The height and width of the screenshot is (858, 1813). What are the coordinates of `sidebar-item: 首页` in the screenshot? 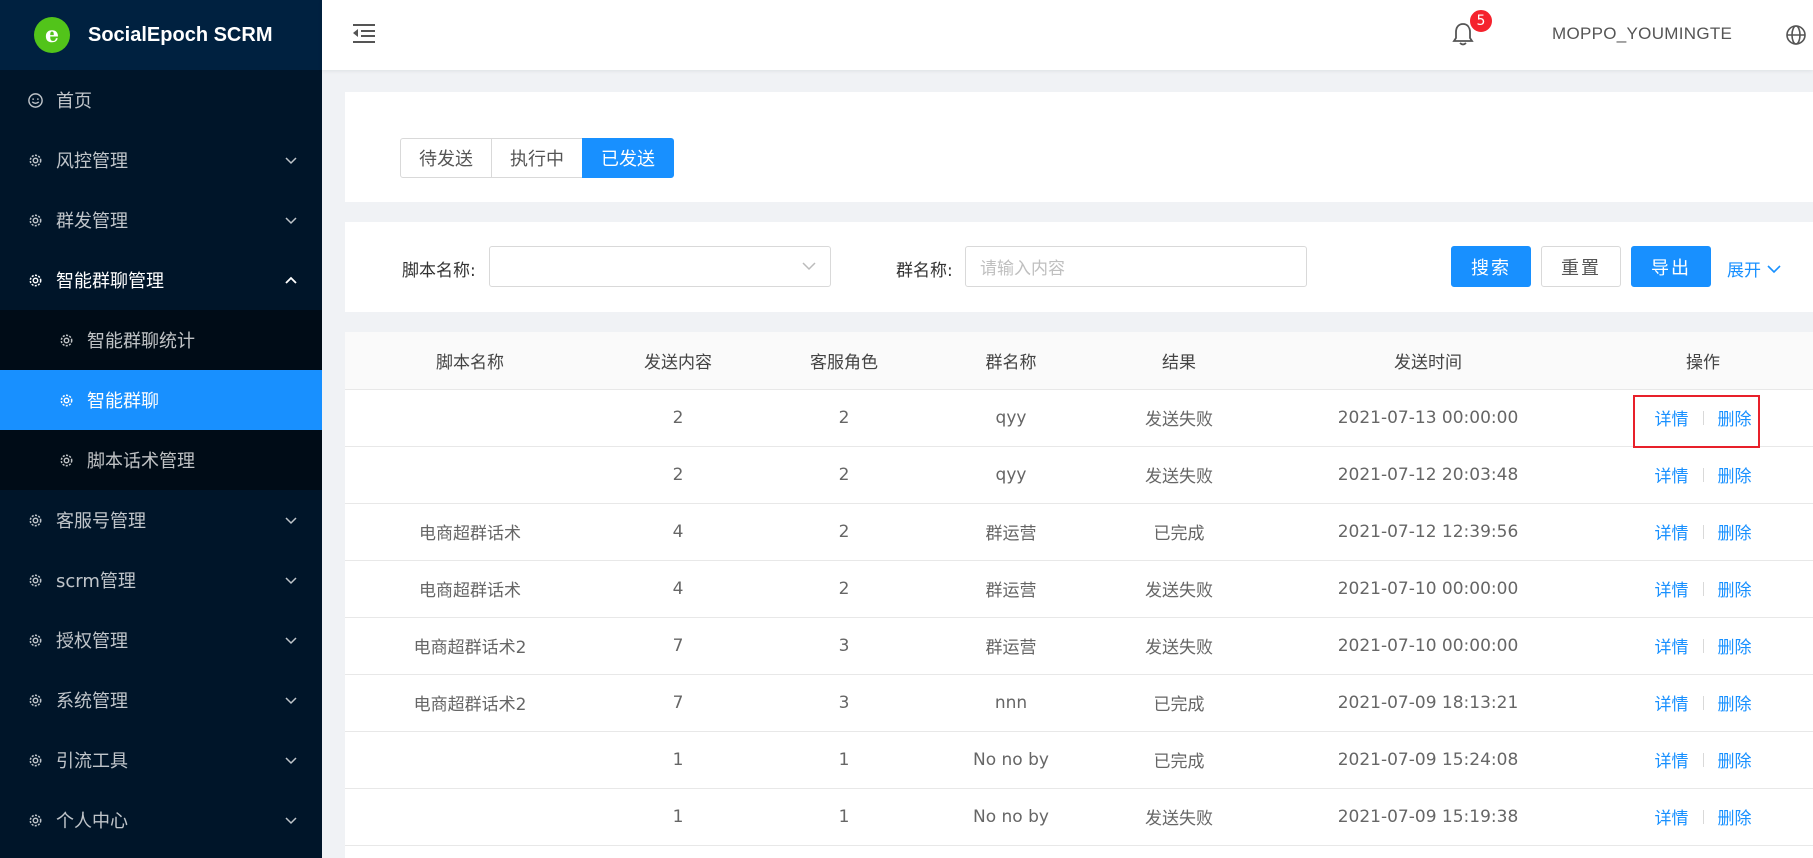 It's located at (161, 100).